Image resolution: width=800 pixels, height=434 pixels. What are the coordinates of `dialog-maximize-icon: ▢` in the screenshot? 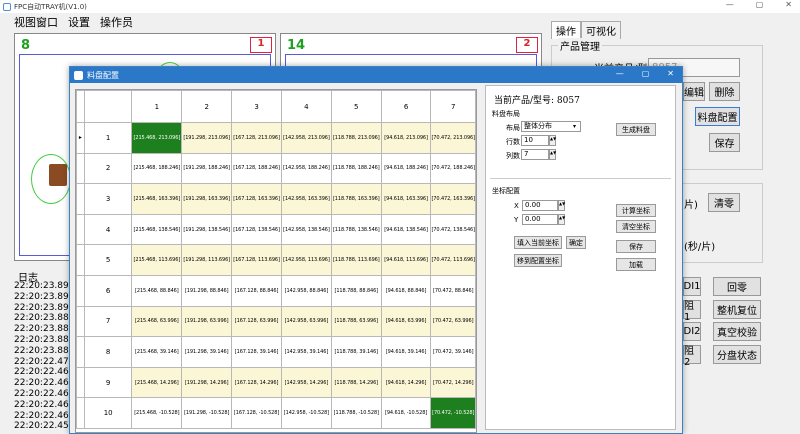 It's located at (646, 73).